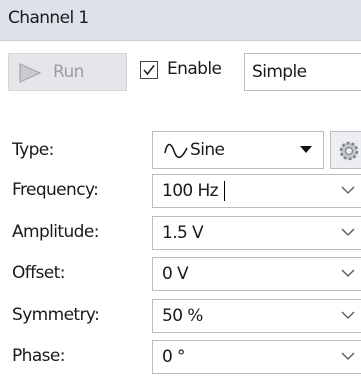 The image size is (361, 388). I want to click on gear-icon, so click(349, 151).